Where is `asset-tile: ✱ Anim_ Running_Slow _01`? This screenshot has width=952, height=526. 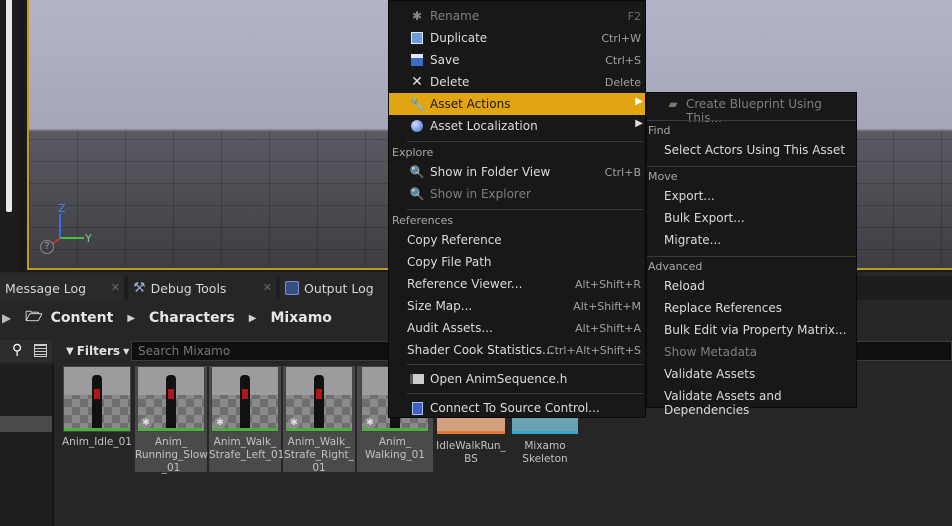 asset-tile: ✱ Anim_ Running_Slow _01 is located at coordinates (171, 420).